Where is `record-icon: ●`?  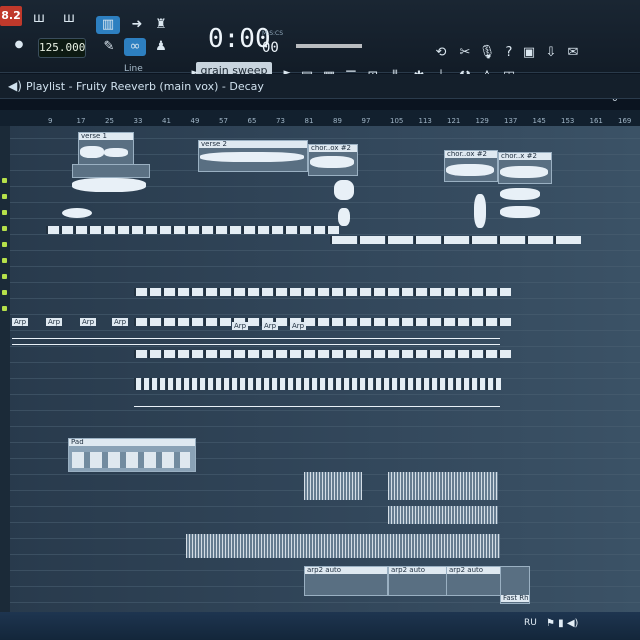 record-icon: ● is located at coordinates (19, 45).